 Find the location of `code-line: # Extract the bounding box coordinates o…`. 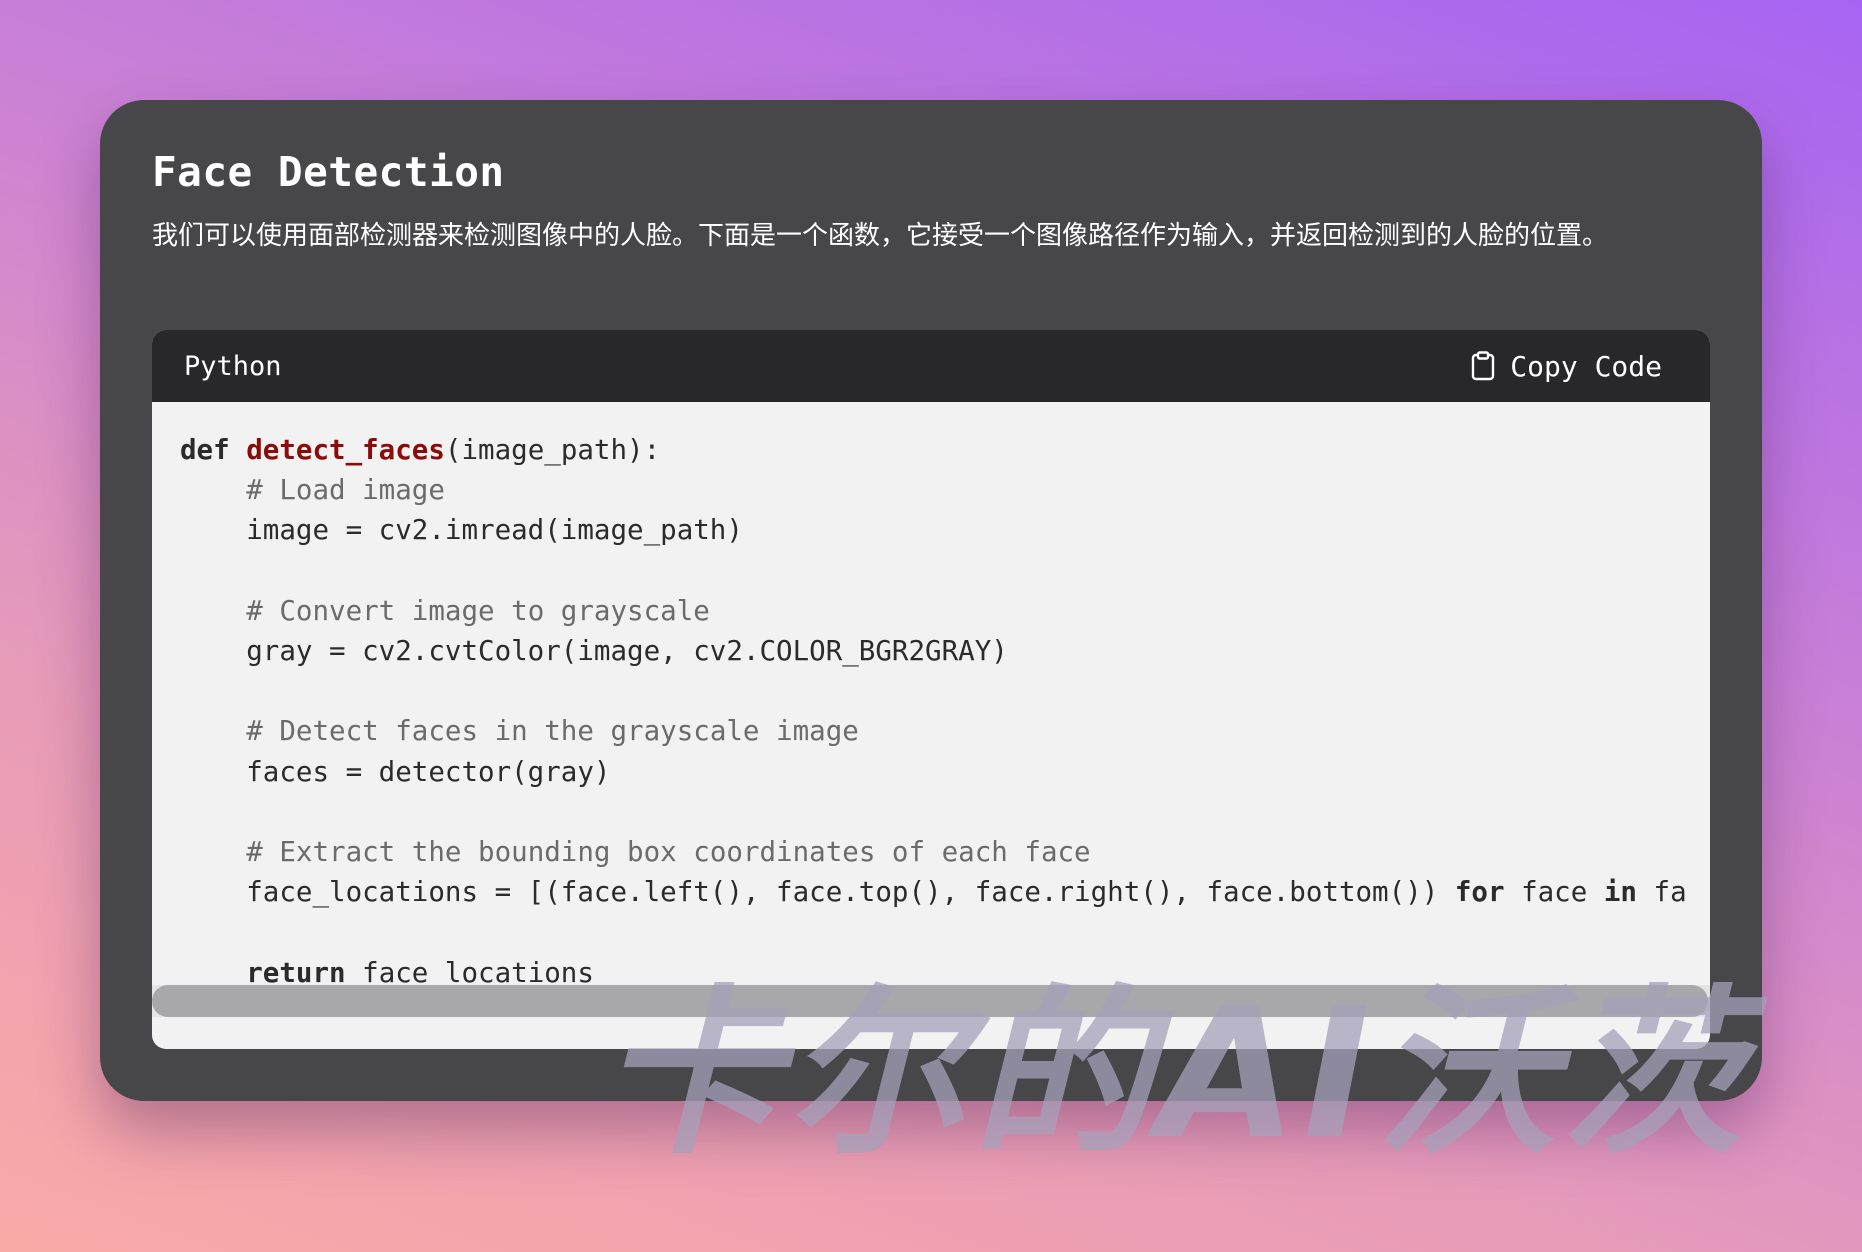

code-line: # Extract the bounding box coordinates o… is located at coordinates (635, 852).